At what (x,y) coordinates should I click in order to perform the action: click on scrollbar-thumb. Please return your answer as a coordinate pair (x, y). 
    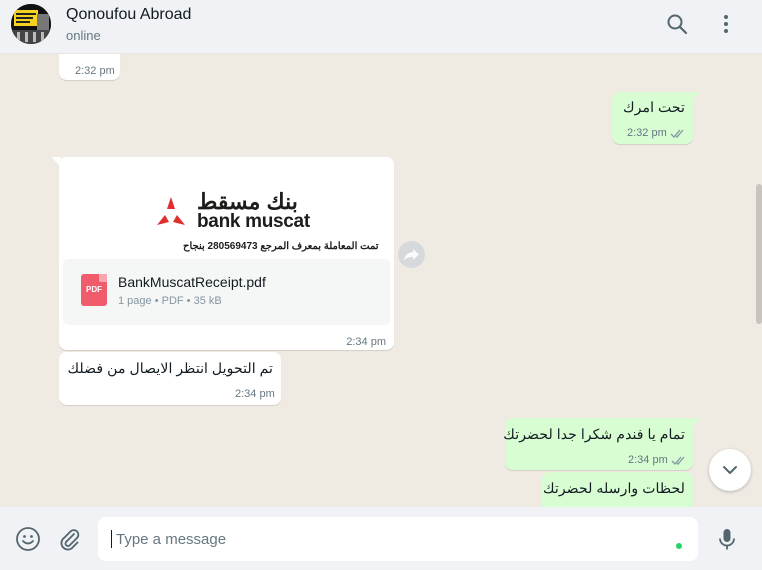
    Looking at the image, I should click on (759, 254).